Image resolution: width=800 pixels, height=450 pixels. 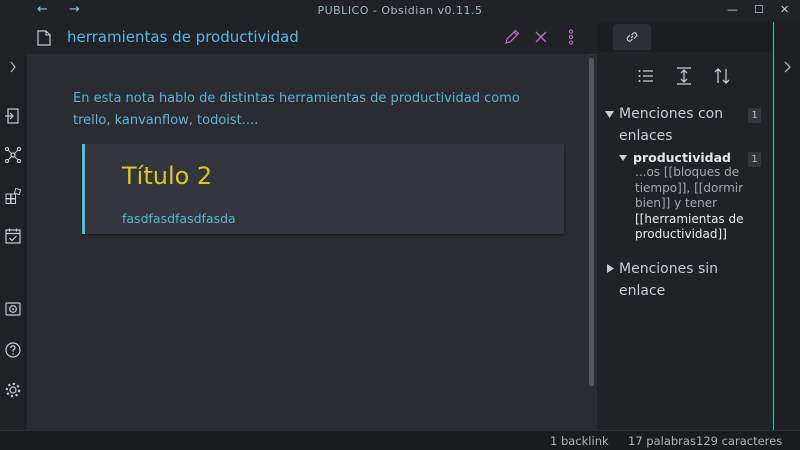 I want to click on expand-triangle-icon, so click(x=610, y=268).